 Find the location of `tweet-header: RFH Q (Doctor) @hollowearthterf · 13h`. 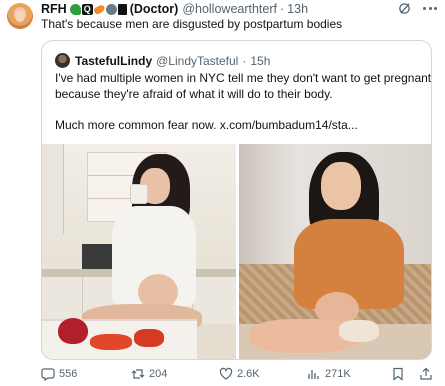

tweet-header: RFH Q (Doctor) @hollowearthterf · 13h is located at coordinates (174, 9).